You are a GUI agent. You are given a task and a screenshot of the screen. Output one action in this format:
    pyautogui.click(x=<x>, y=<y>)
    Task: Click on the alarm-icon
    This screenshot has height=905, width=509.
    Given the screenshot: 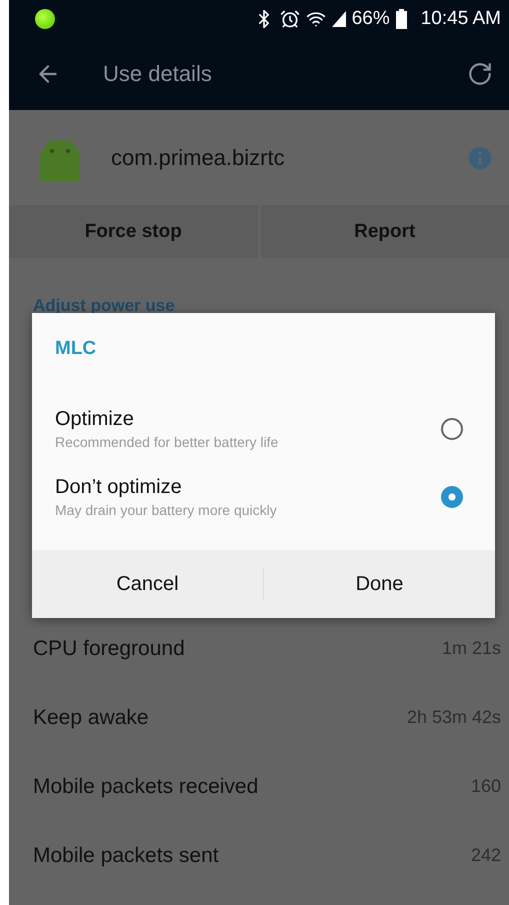 What is the action you would take?
    pyautogui.click(x=290, y=19)
    